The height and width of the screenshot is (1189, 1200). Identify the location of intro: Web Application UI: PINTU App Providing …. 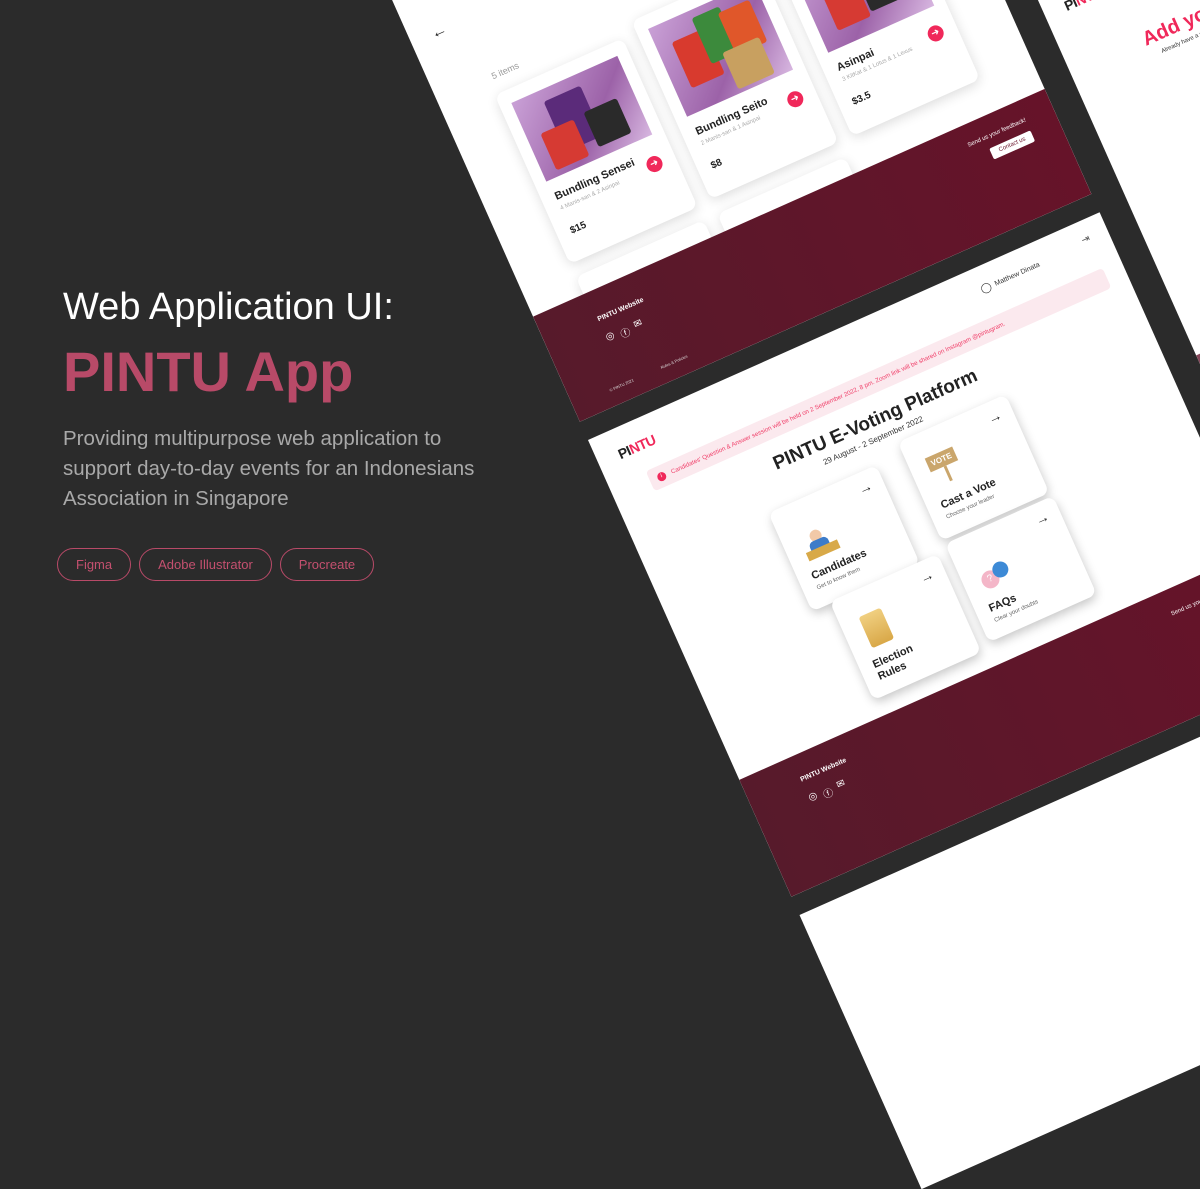
(283, 399).